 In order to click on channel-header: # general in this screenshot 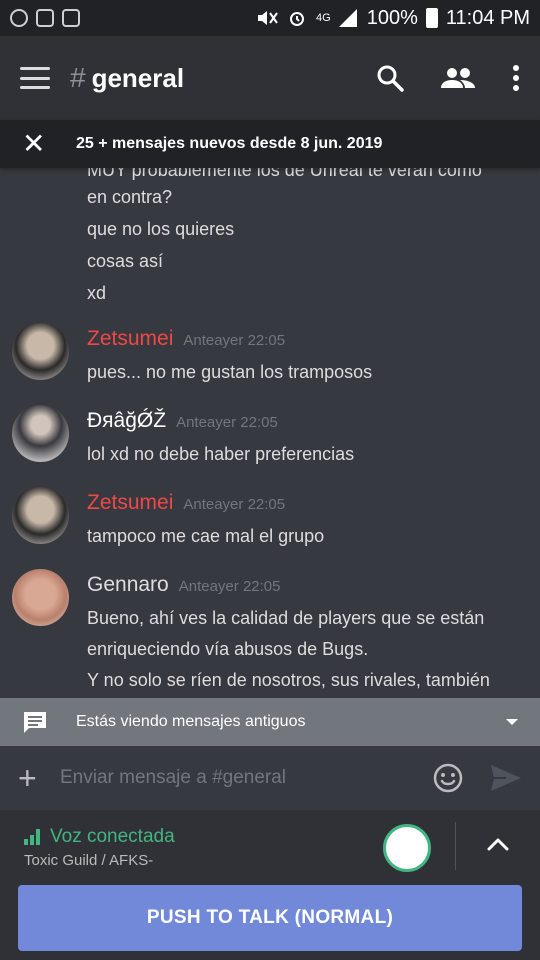, I will do `click(270, 78)`.